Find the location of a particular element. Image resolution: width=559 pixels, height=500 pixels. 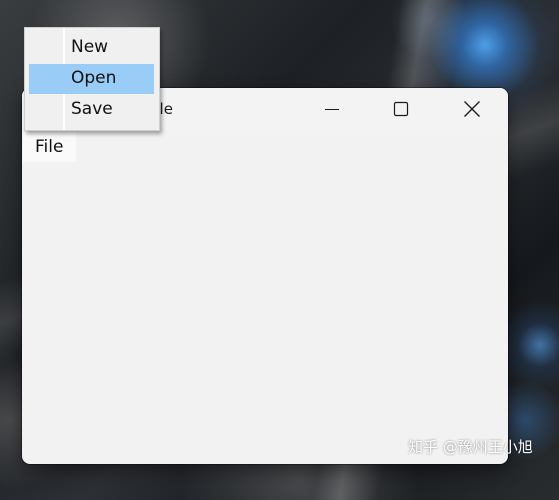

menu-item-label: New is located at coordinates (90, 47).